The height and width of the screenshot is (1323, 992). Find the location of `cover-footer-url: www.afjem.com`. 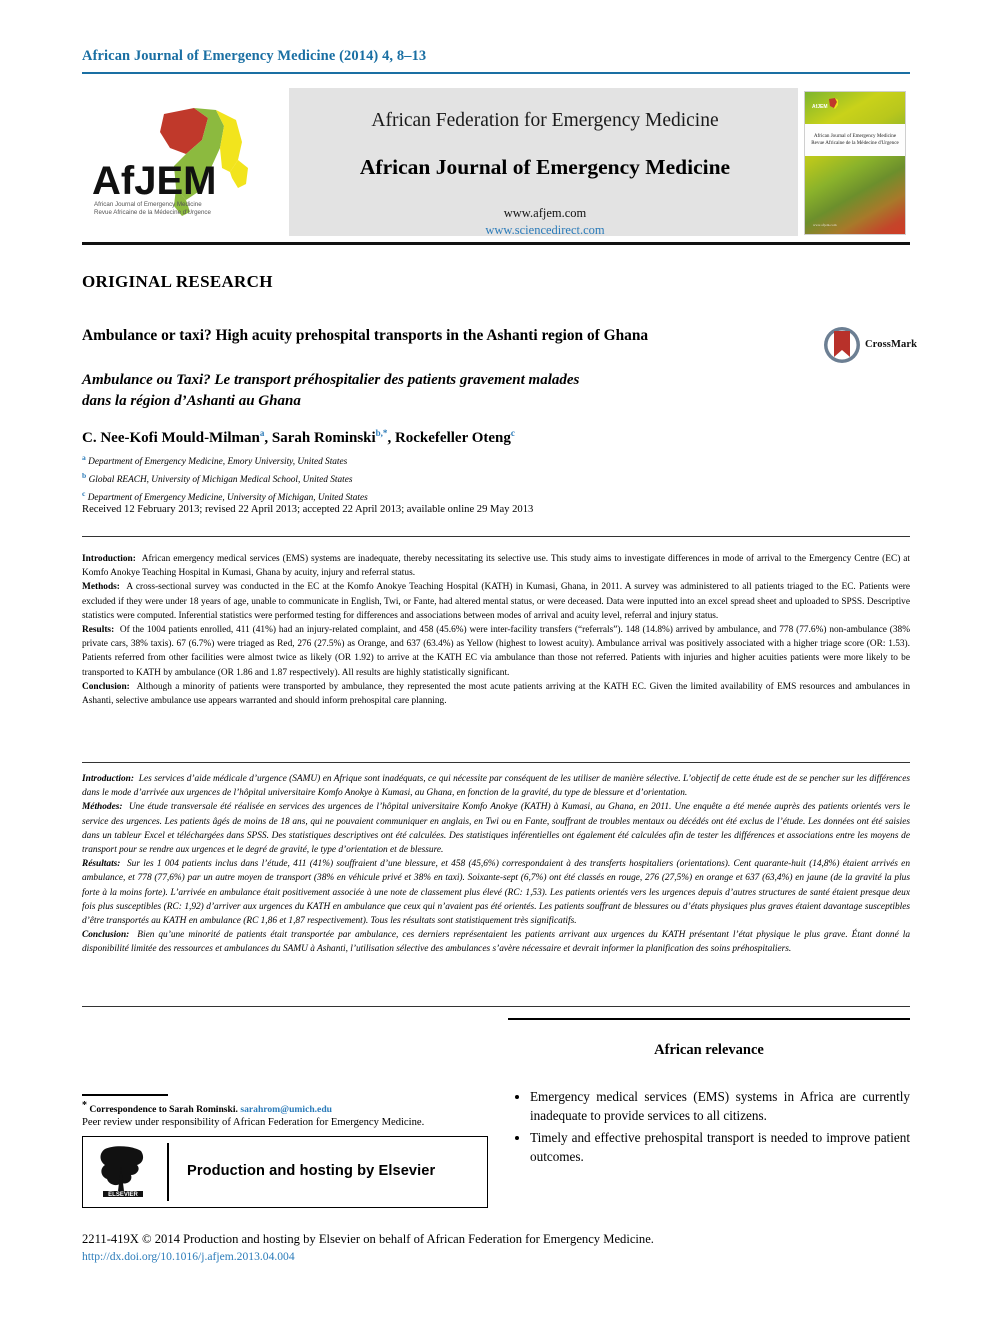

cover-footer-url: www.afjem.com is located at coordinates (825, 225).